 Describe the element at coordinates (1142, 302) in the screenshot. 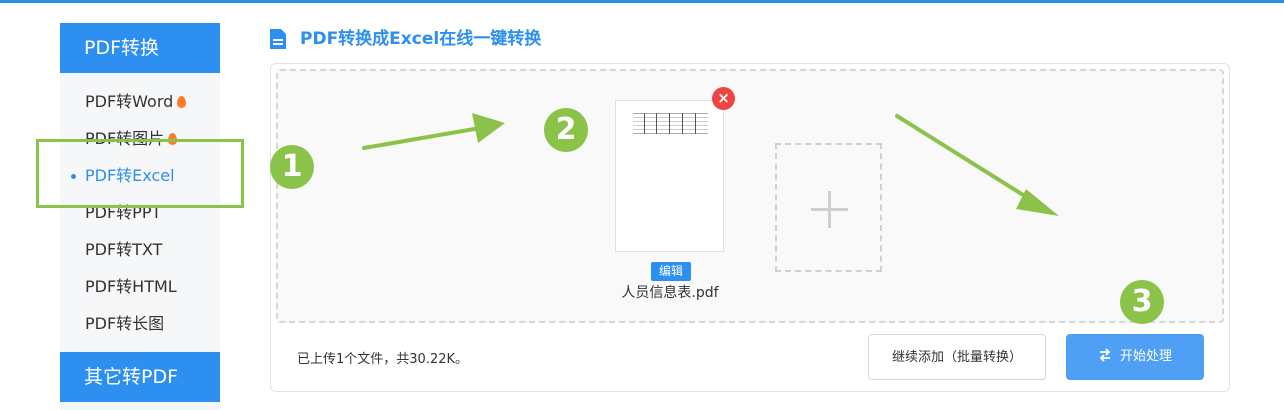

I see `annotation-step-3: 3` at that location.